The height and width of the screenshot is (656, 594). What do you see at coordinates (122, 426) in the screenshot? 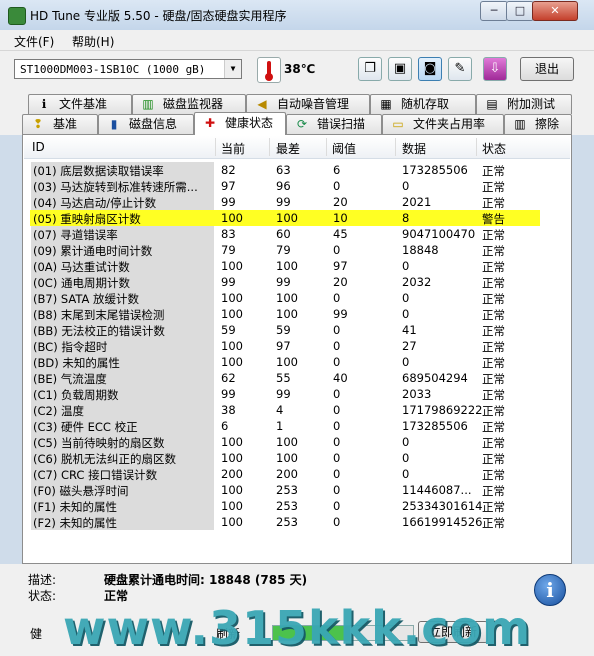
I see `row-id-cell: (C3) 硬件 ECC 校正` at bounding box center [122, 426].